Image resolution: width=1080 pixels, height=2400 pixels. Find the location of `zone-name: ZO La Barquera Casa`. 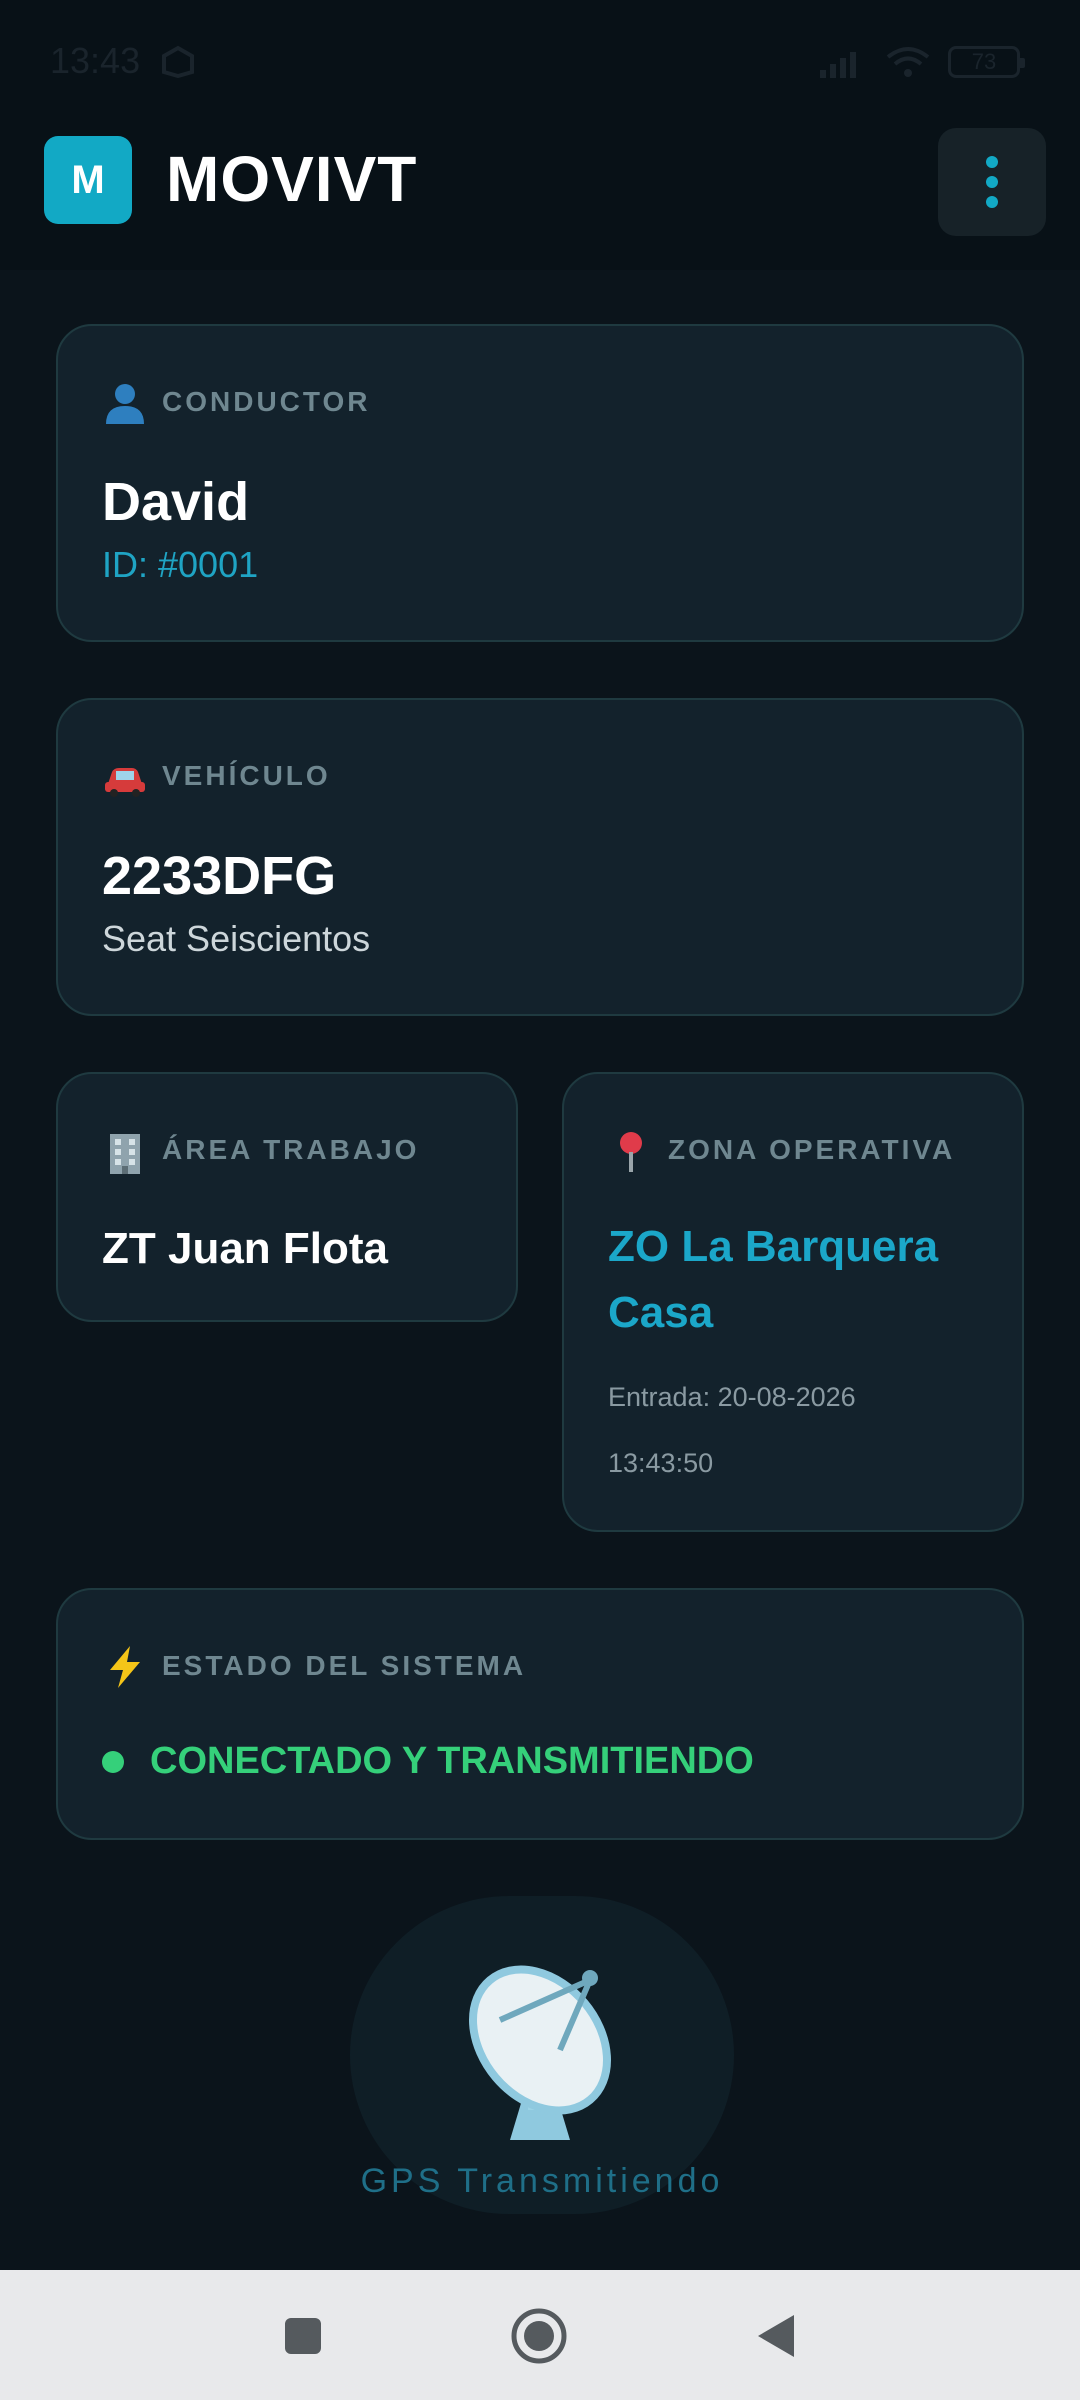

zone-name: ZO La Barquera Casa is located at coordinates (773, 1279).